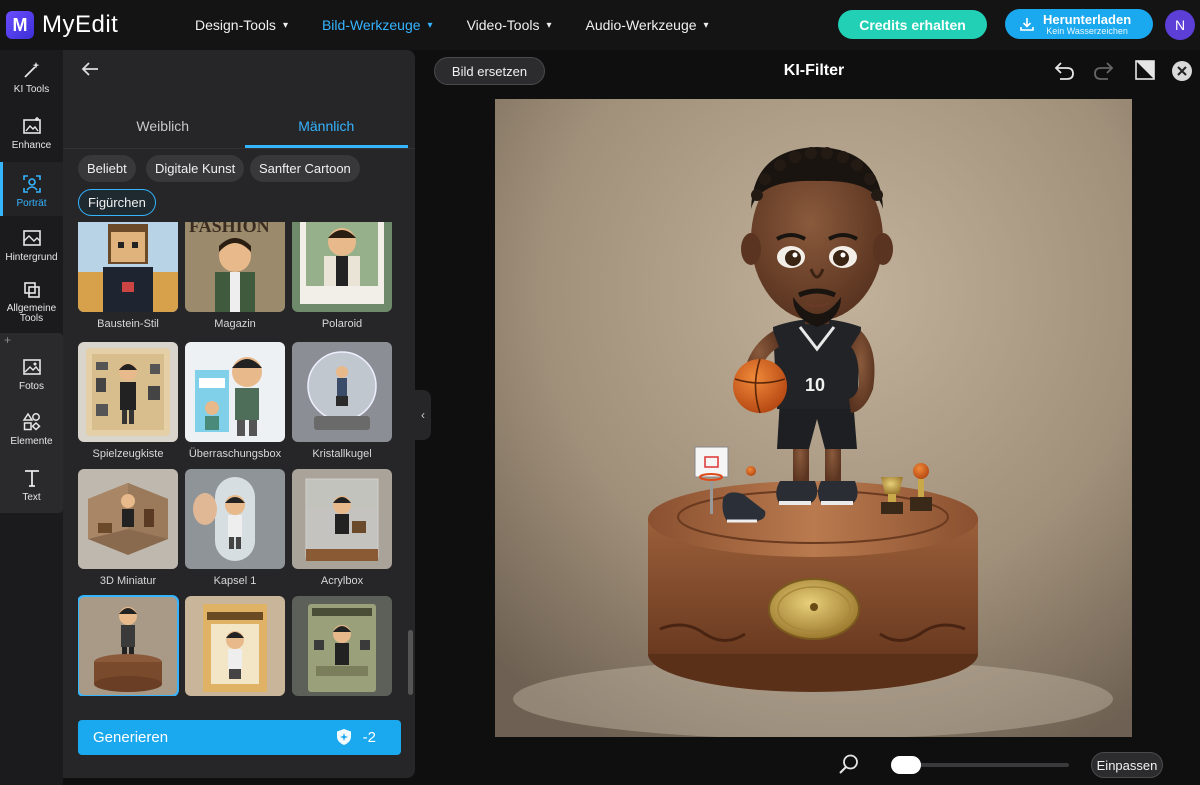  Describe the element at coordinates (905, 765) in the screenshot. I see `zoom-slider-thumb` at that location.